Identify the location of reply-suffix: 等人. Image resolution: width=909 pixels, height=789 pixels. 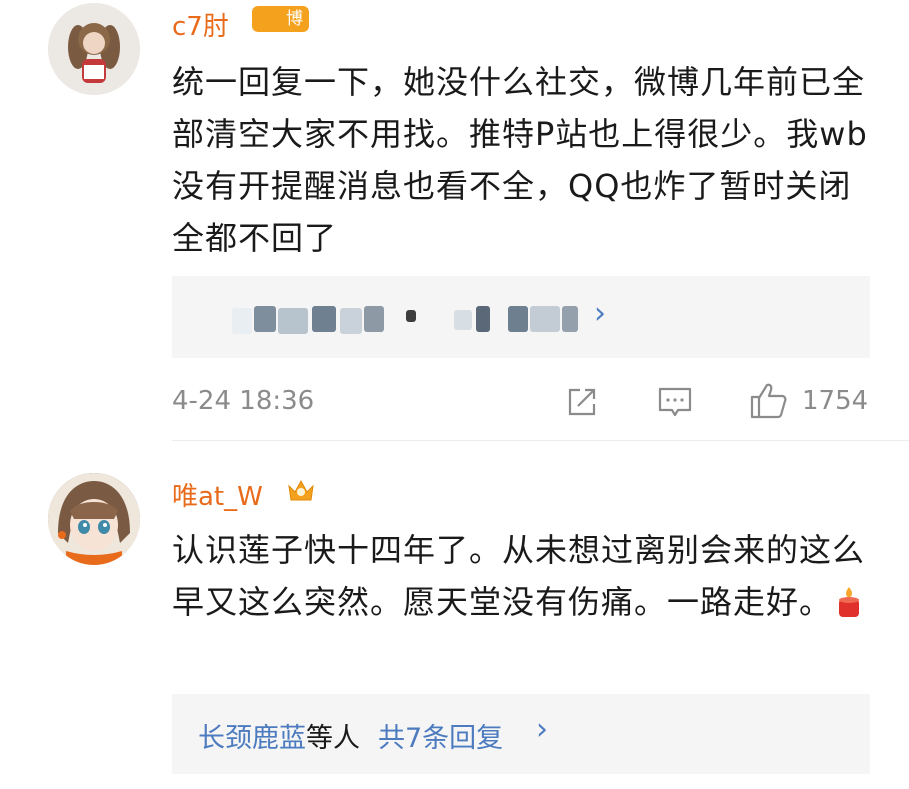
(333, 738).